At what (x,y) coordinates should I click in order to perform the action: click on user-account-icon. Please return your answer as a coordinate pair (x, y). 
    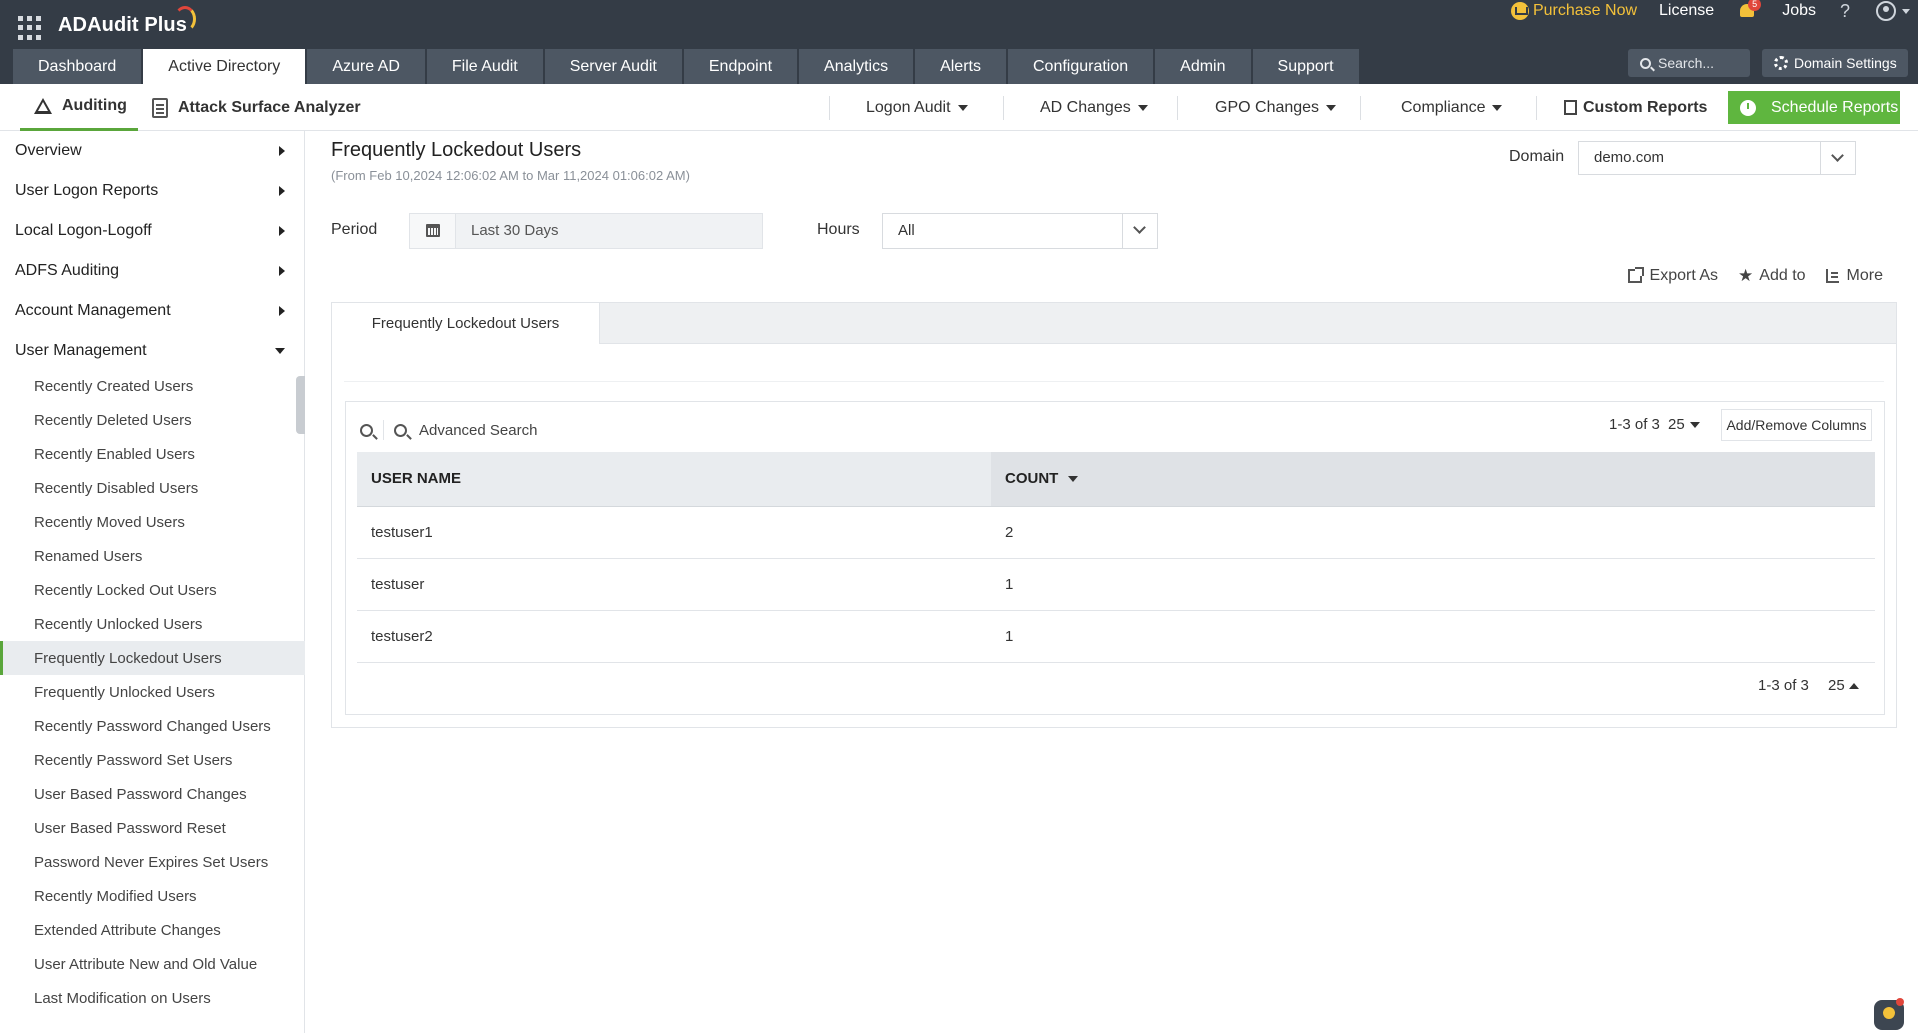
    Looking at the image, I should click on (1886, 11).